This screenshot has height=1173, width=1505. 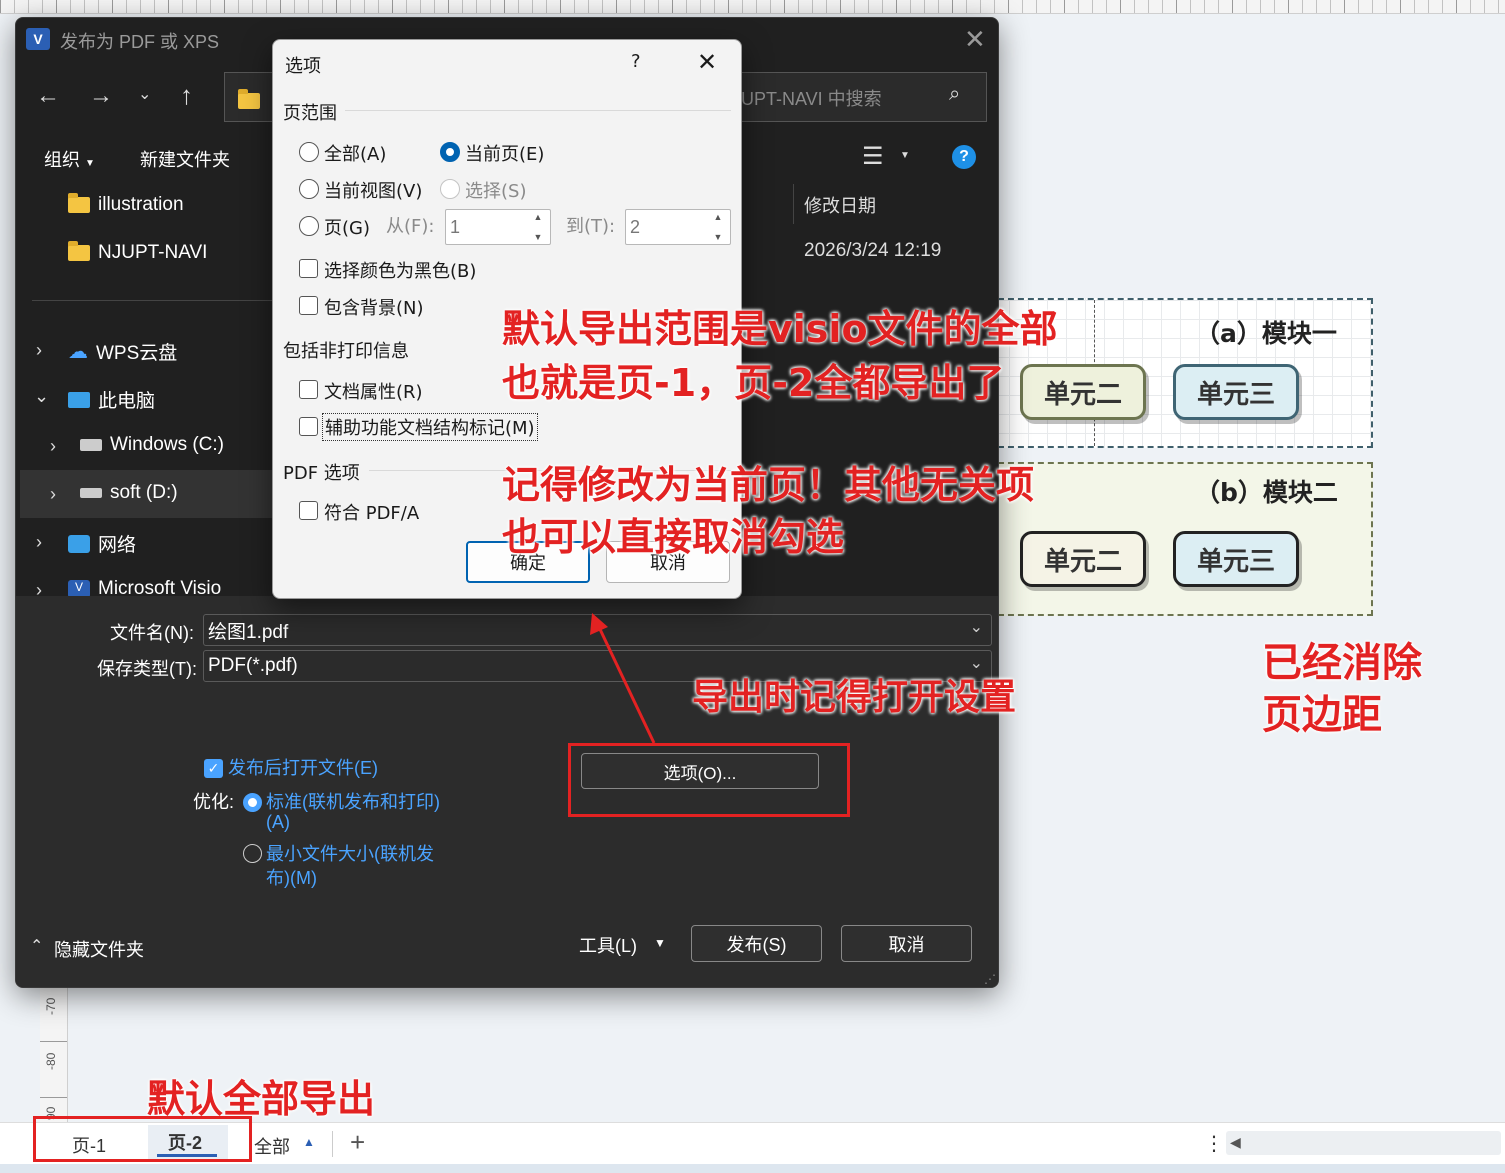 I want to click on module-b-title: （b）模块二, so click(x=1266, y=492).